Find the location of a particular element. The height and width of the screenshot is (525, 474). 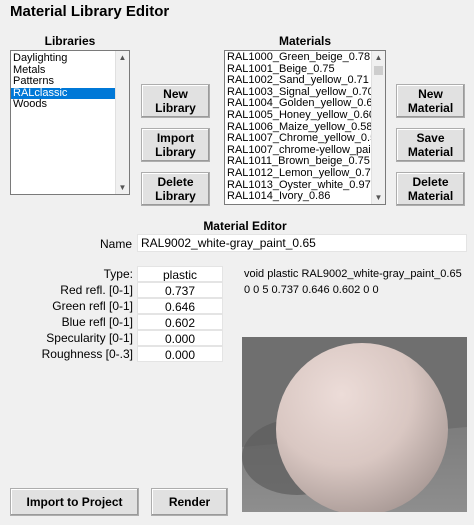

material-item: RAL1007_chrome-yellow_paint_0 is located at coordinates (298, 151).